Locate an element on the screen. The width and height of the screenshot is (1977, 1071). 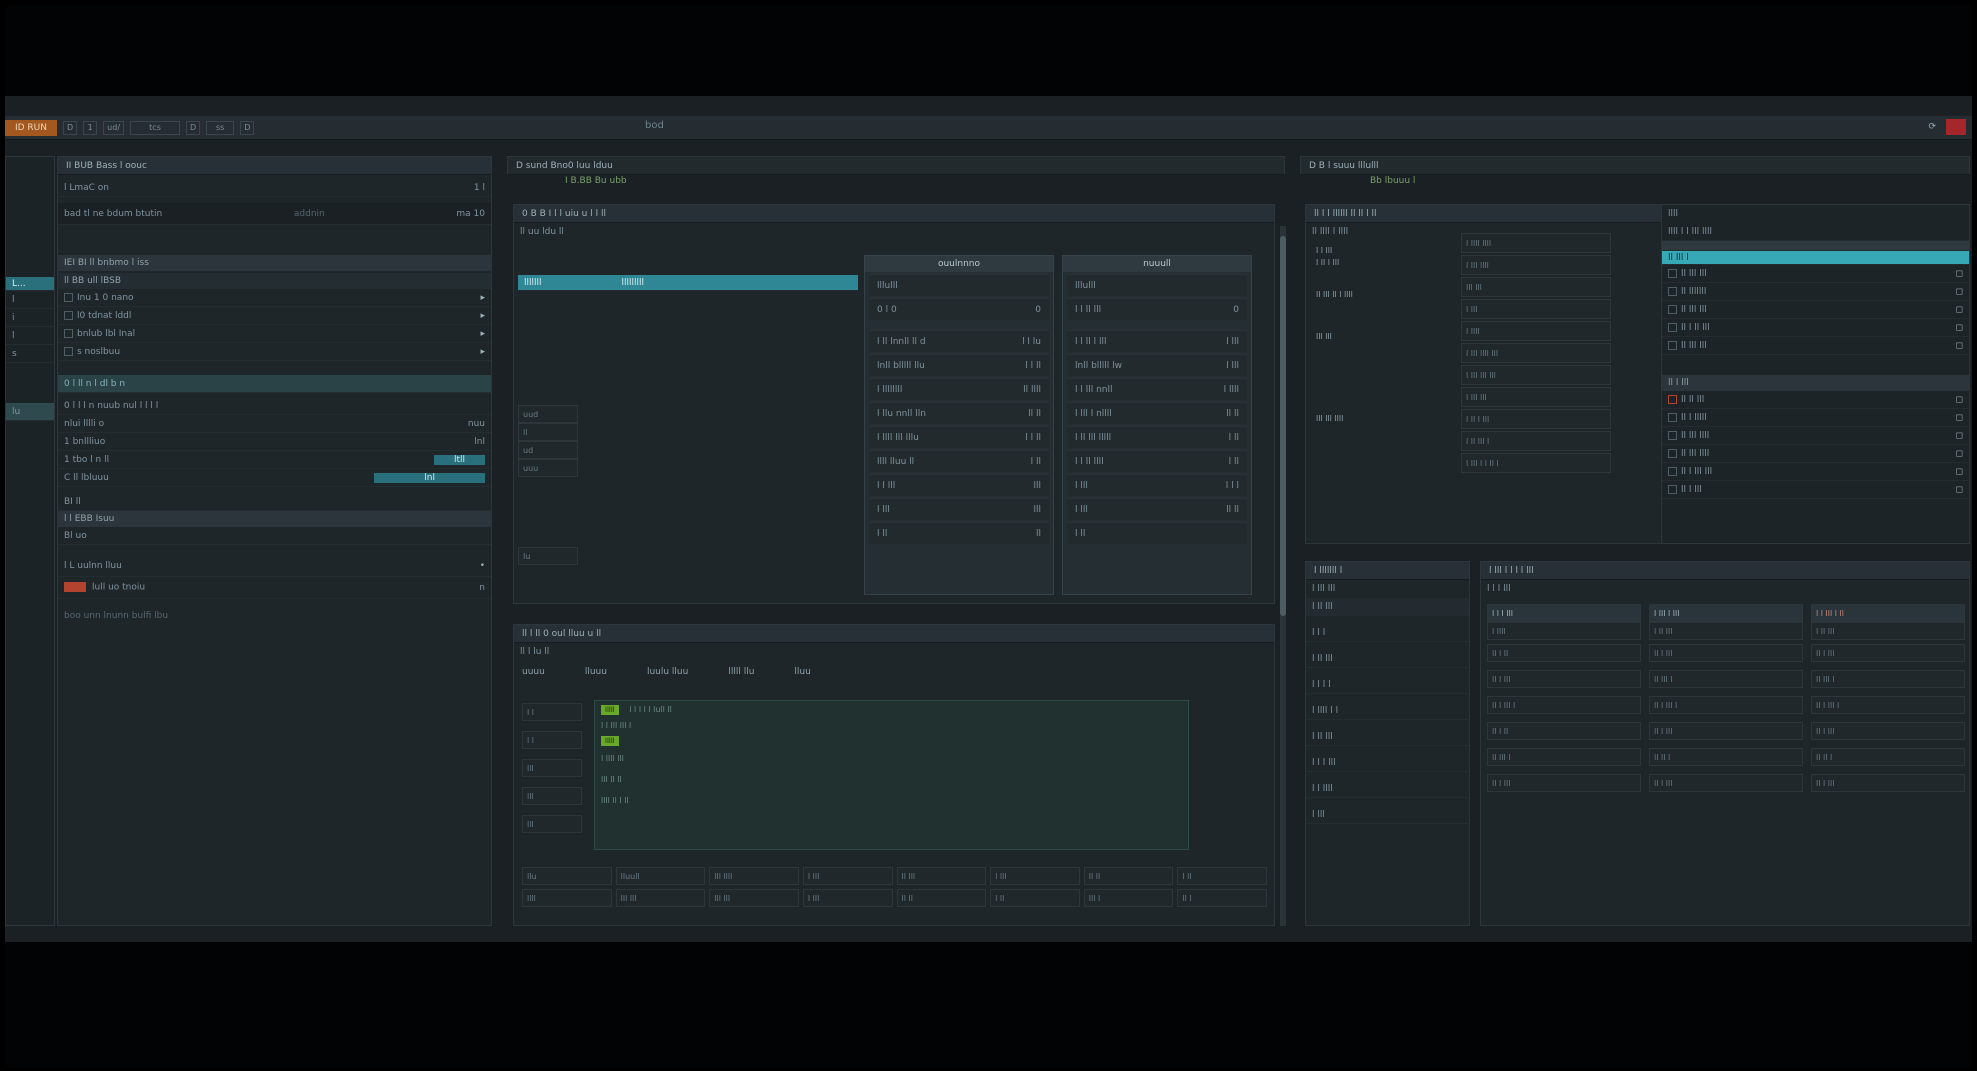
center-scrollbar is located at coordinates (1283, 576).